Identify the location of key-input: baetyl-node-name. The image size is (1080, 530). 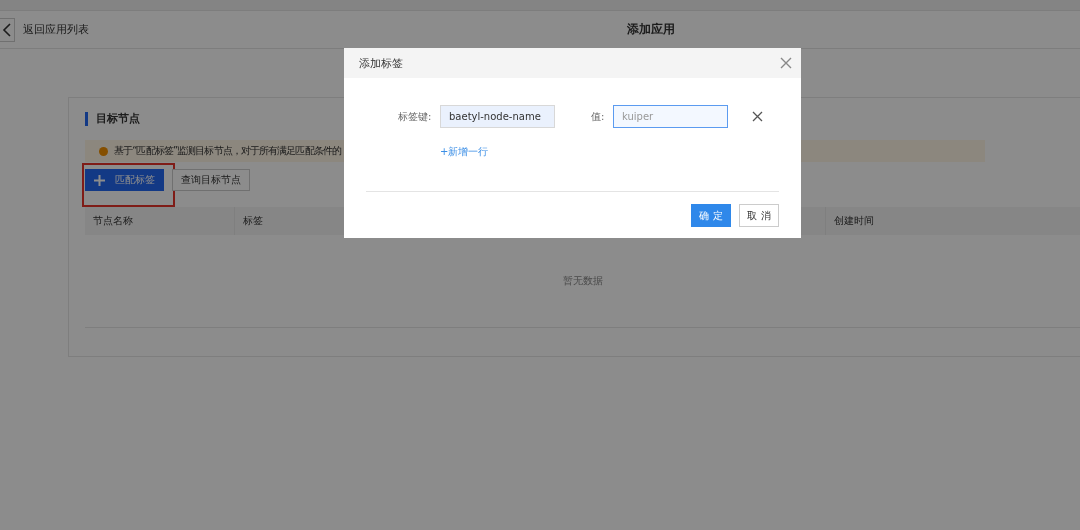
(497, 116).